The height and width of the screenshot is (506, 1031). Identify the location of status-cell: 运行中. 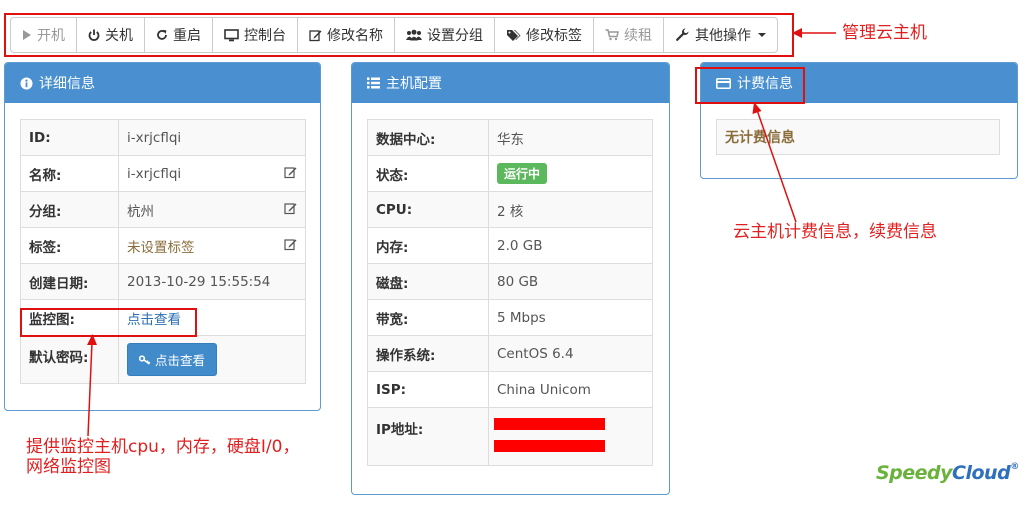
(570, 173).